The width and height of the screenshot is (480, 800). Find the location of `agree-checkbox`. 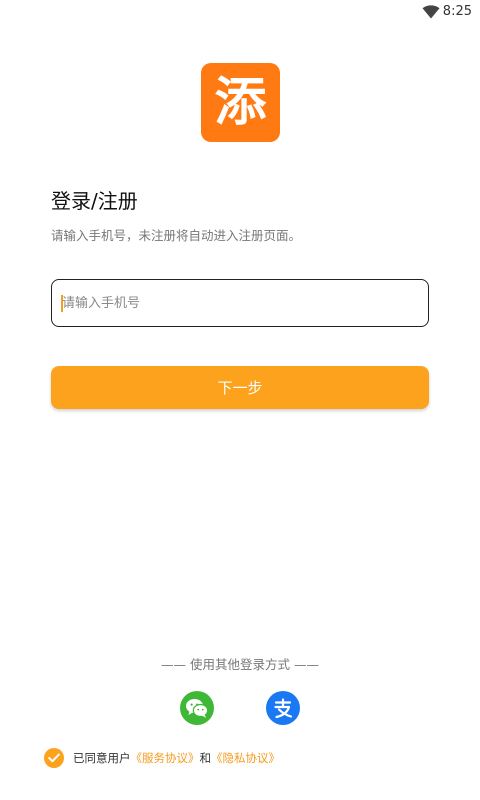

agree-checkbox is located at coordinates (54, 758).